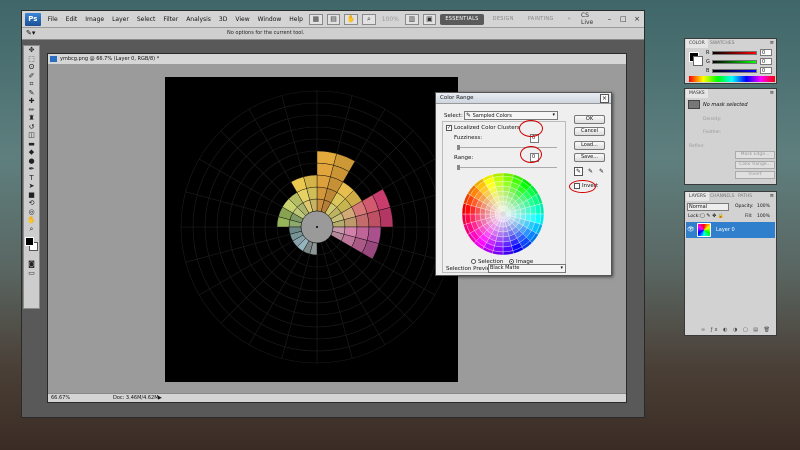 The height and width of the screenshot is (450, 800). I want to click on lock-icons: ▢ ✎ ✥ 🔒, so click(712, 216).